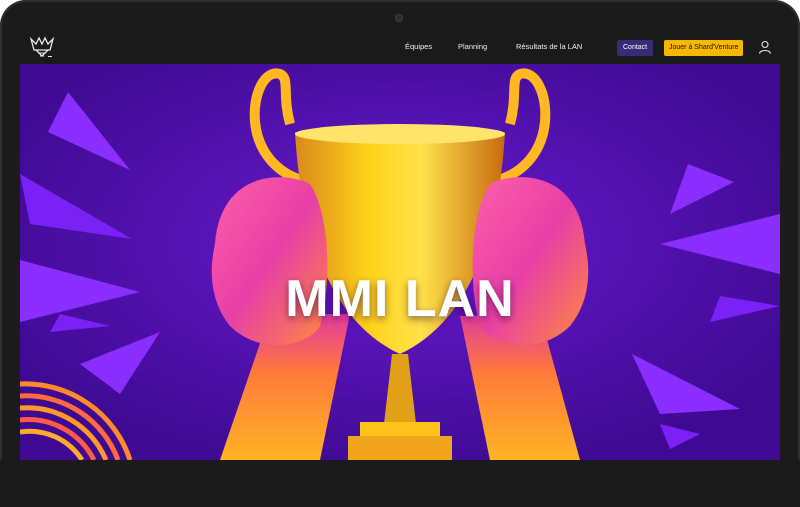 The width and height of the screenshot is (800, 507). I want to click on laptop-bezel-bottom, so click(400, 483).